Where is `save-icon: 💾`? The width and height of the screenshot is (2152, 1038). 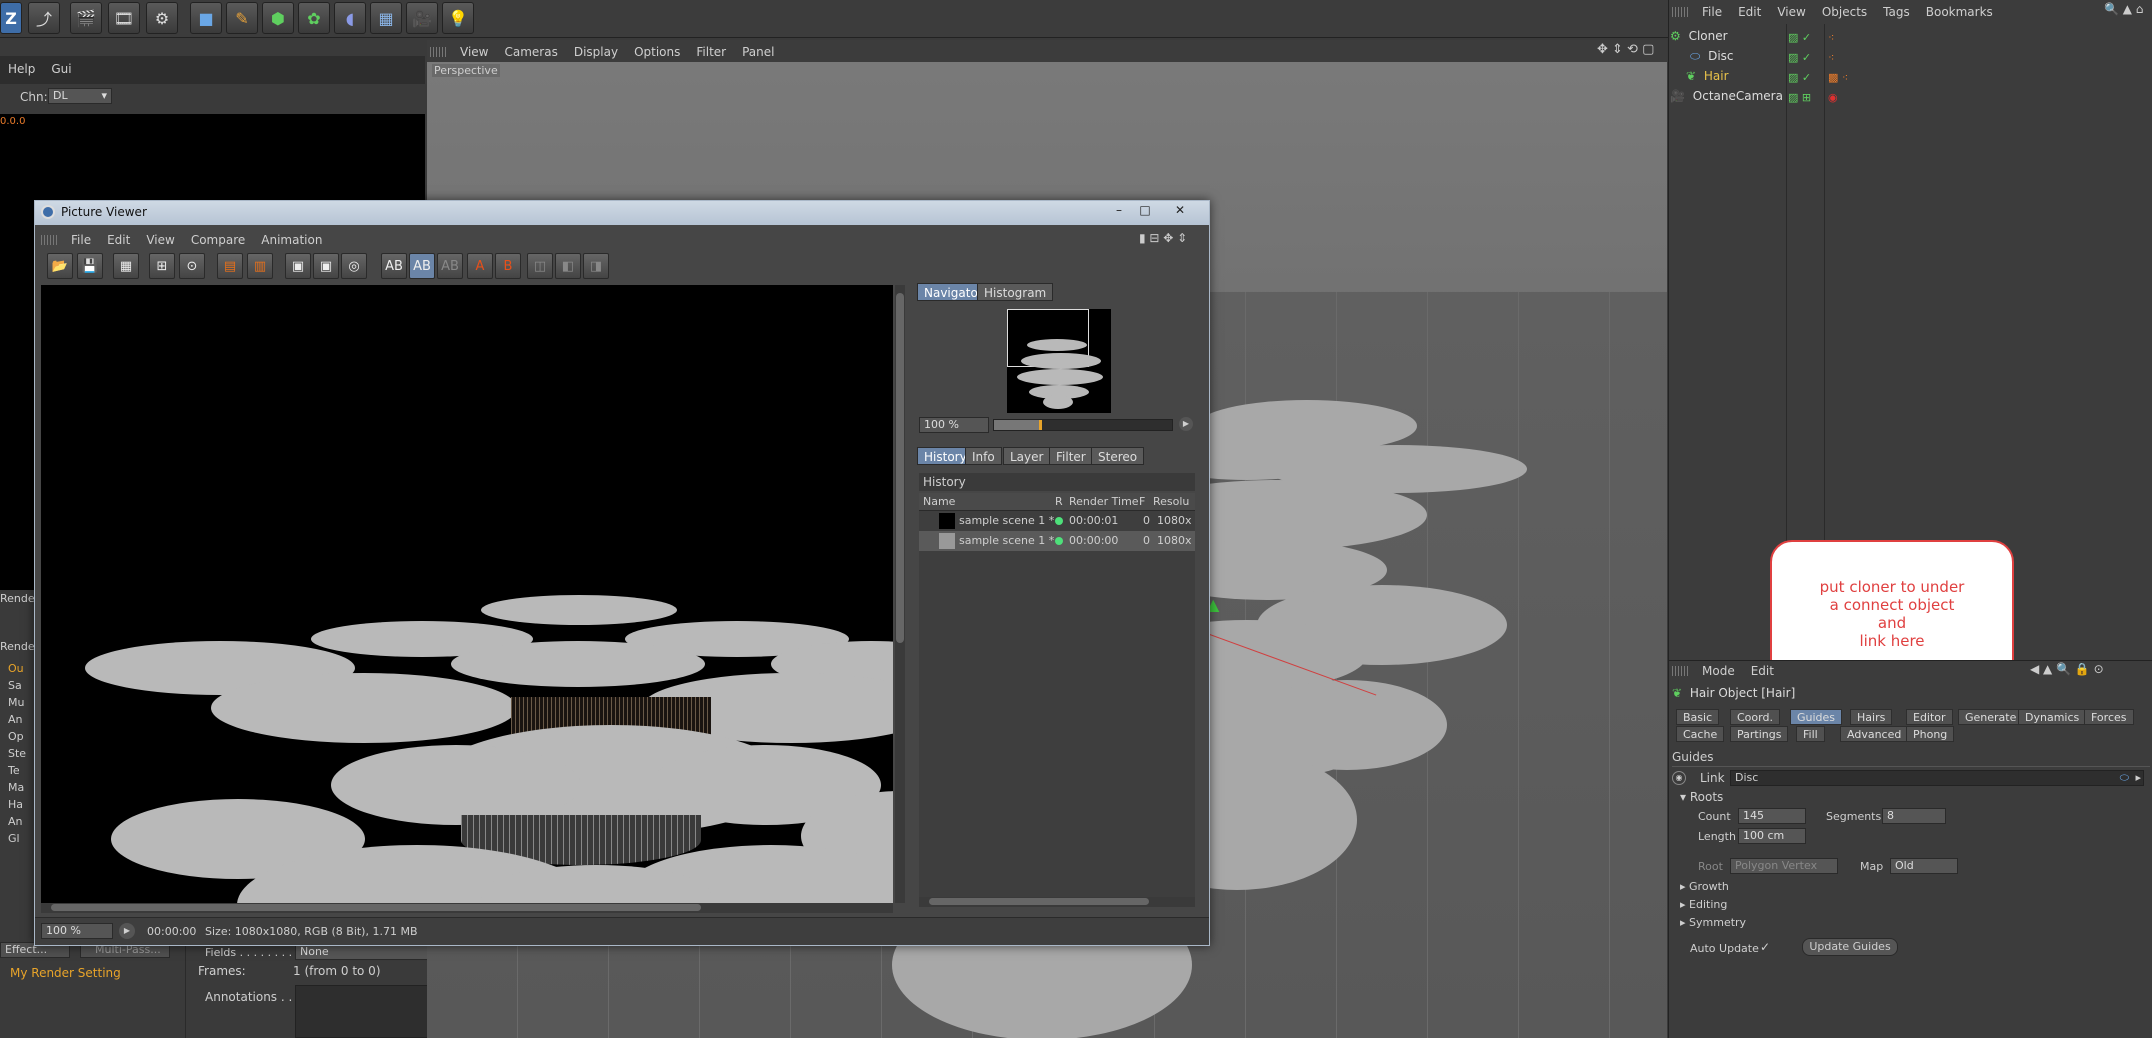
save-icon: 💾 is located at coordinates (90, 266).